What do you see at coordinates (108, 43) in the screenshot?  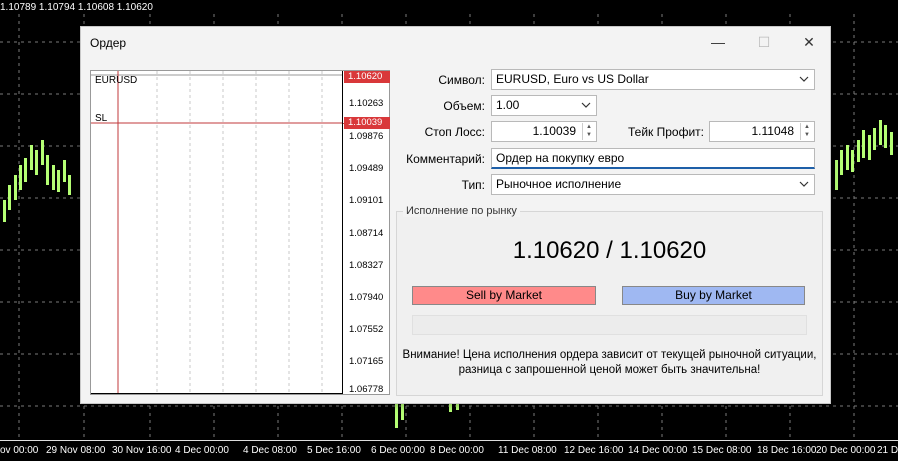 I see `dialog-title: Ордер` at bounding box center [108, 43].